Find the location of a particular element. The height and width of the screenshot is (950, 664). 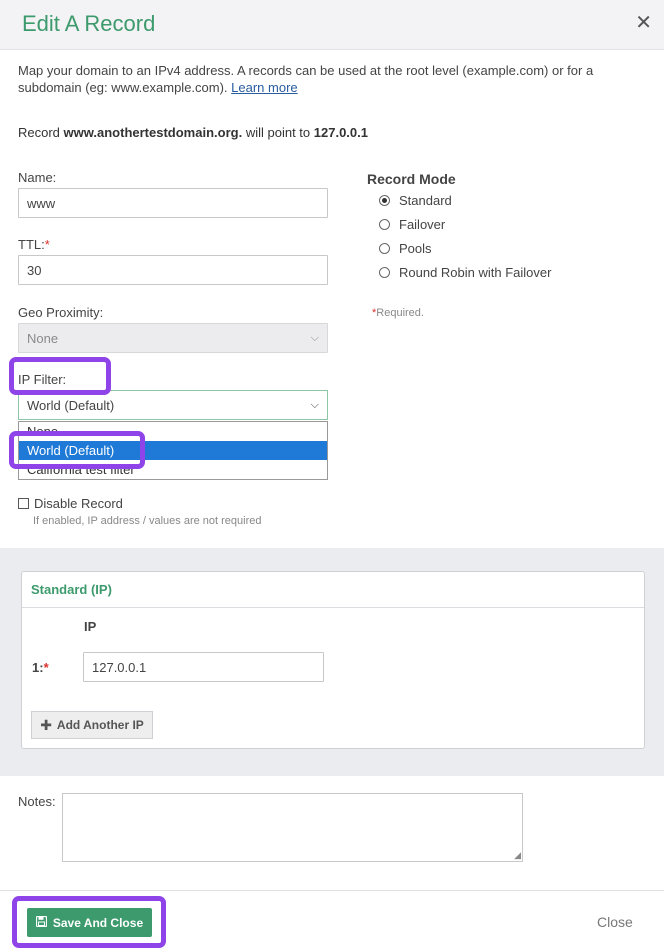

highlight-world-default-option is located at coordinates (77, 450).